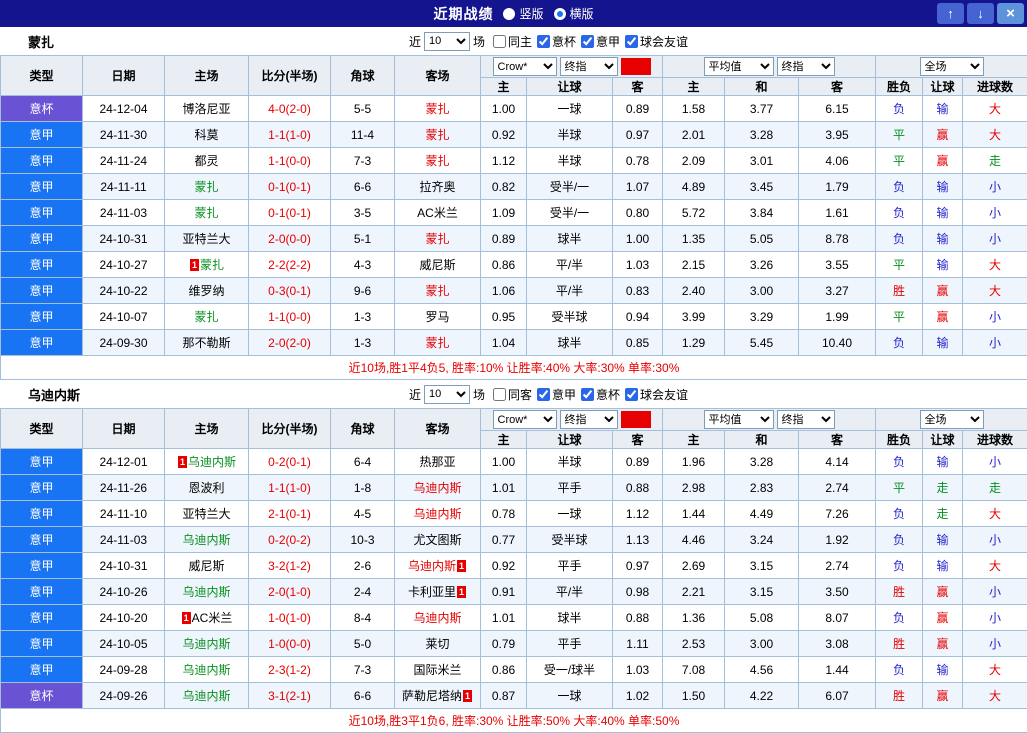  I want to click on radio-label: 竖版, so click(531, 13).